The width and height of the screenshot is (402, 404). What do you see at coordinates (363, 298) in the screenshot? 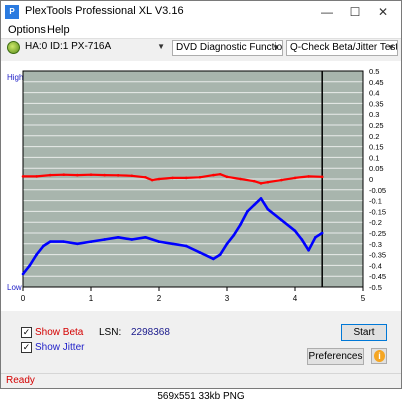
I see `x-tick-label: 5` at bounding box center [363, 298].